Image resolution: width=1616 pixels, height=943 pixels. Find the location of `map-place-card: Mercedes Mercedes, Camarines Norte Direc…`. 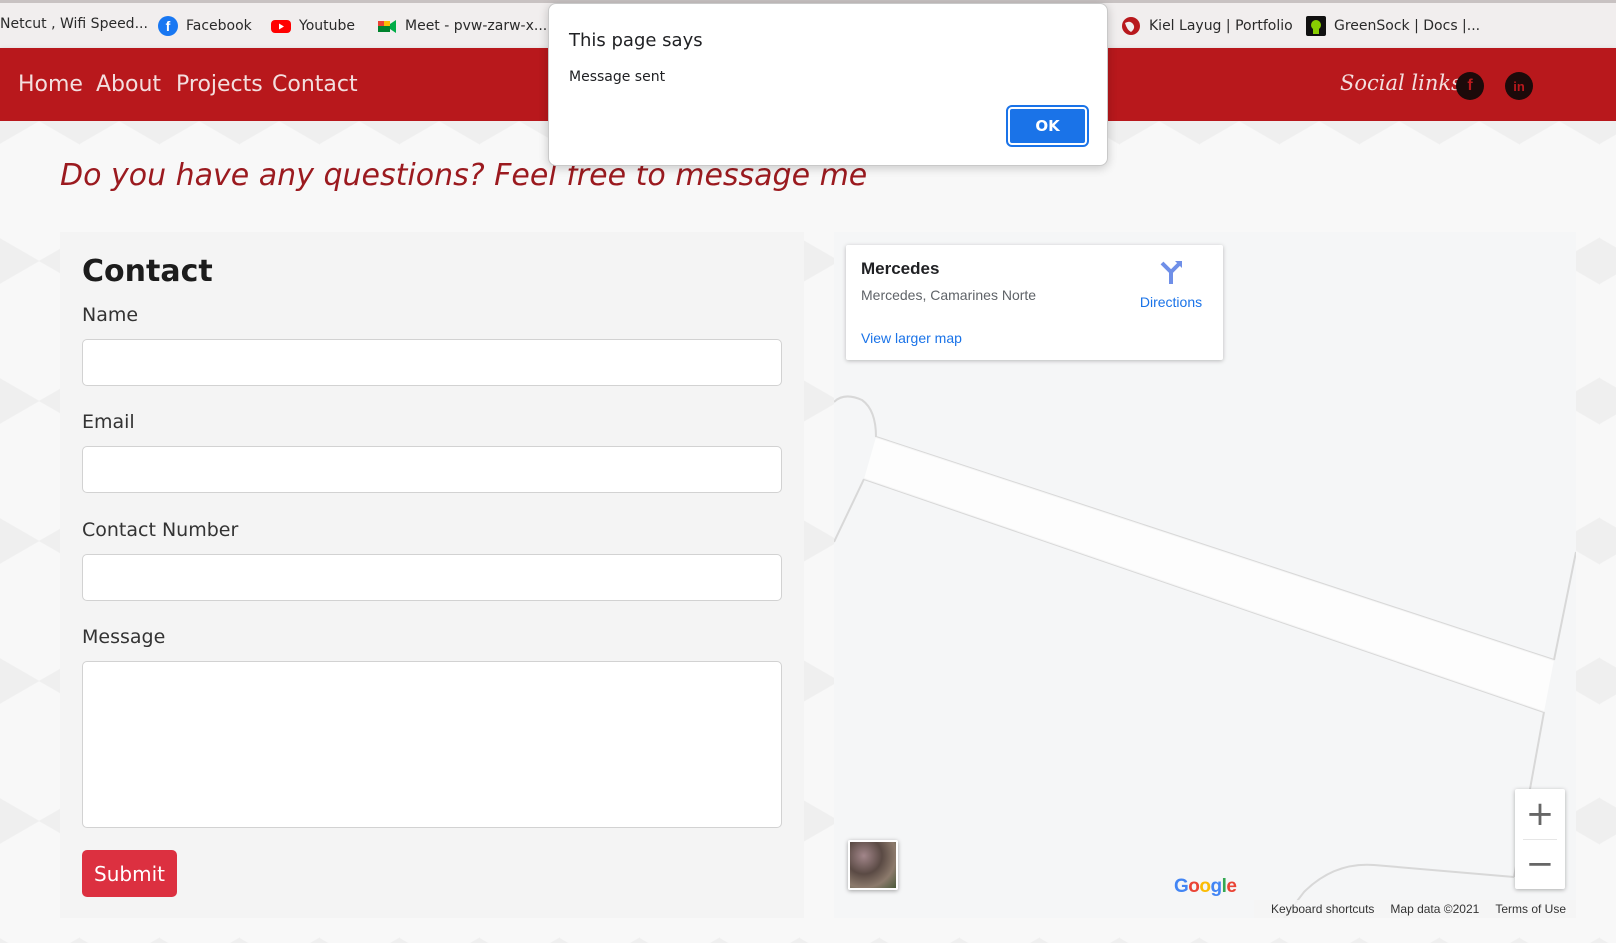

map-place-card: Mercedes Mercedes, Camarines Norte Direc… is located at coordinates (1034, 302).